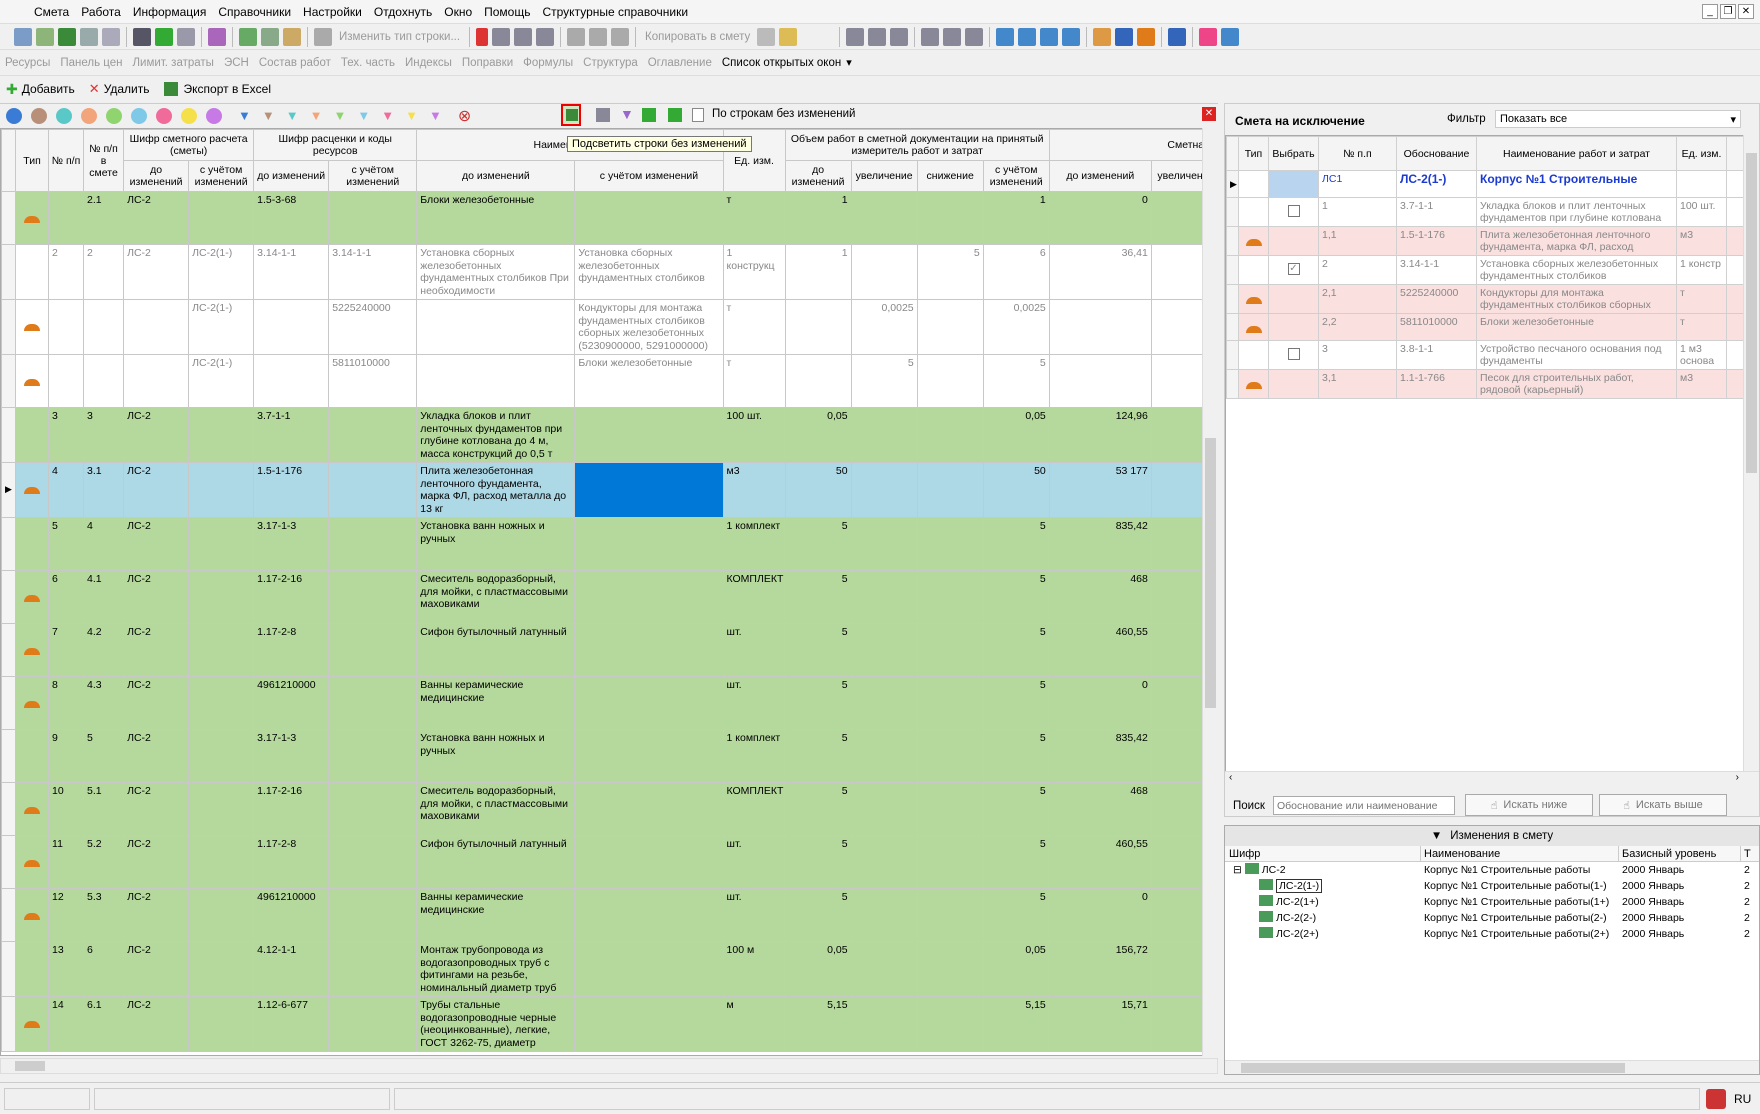  I want to click on level-down-icon, so click(1071, 36).